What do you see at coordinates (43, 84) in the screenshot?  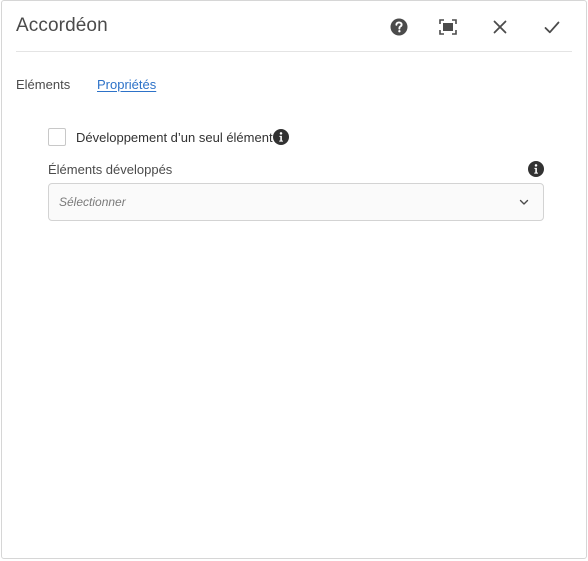 I see `tab-elements: Eléments` at bounding box center [43, 84].